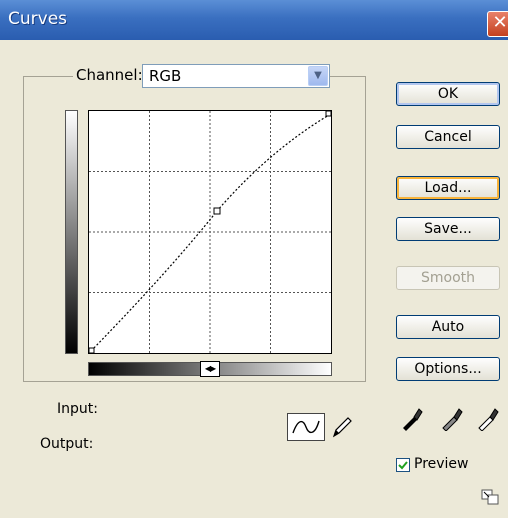 This screenshot has height=518, width=508. What do you see at coordinates (38, 19) in the screenshot?
I see `window-title: Curves` at bounding box center [38, 19].